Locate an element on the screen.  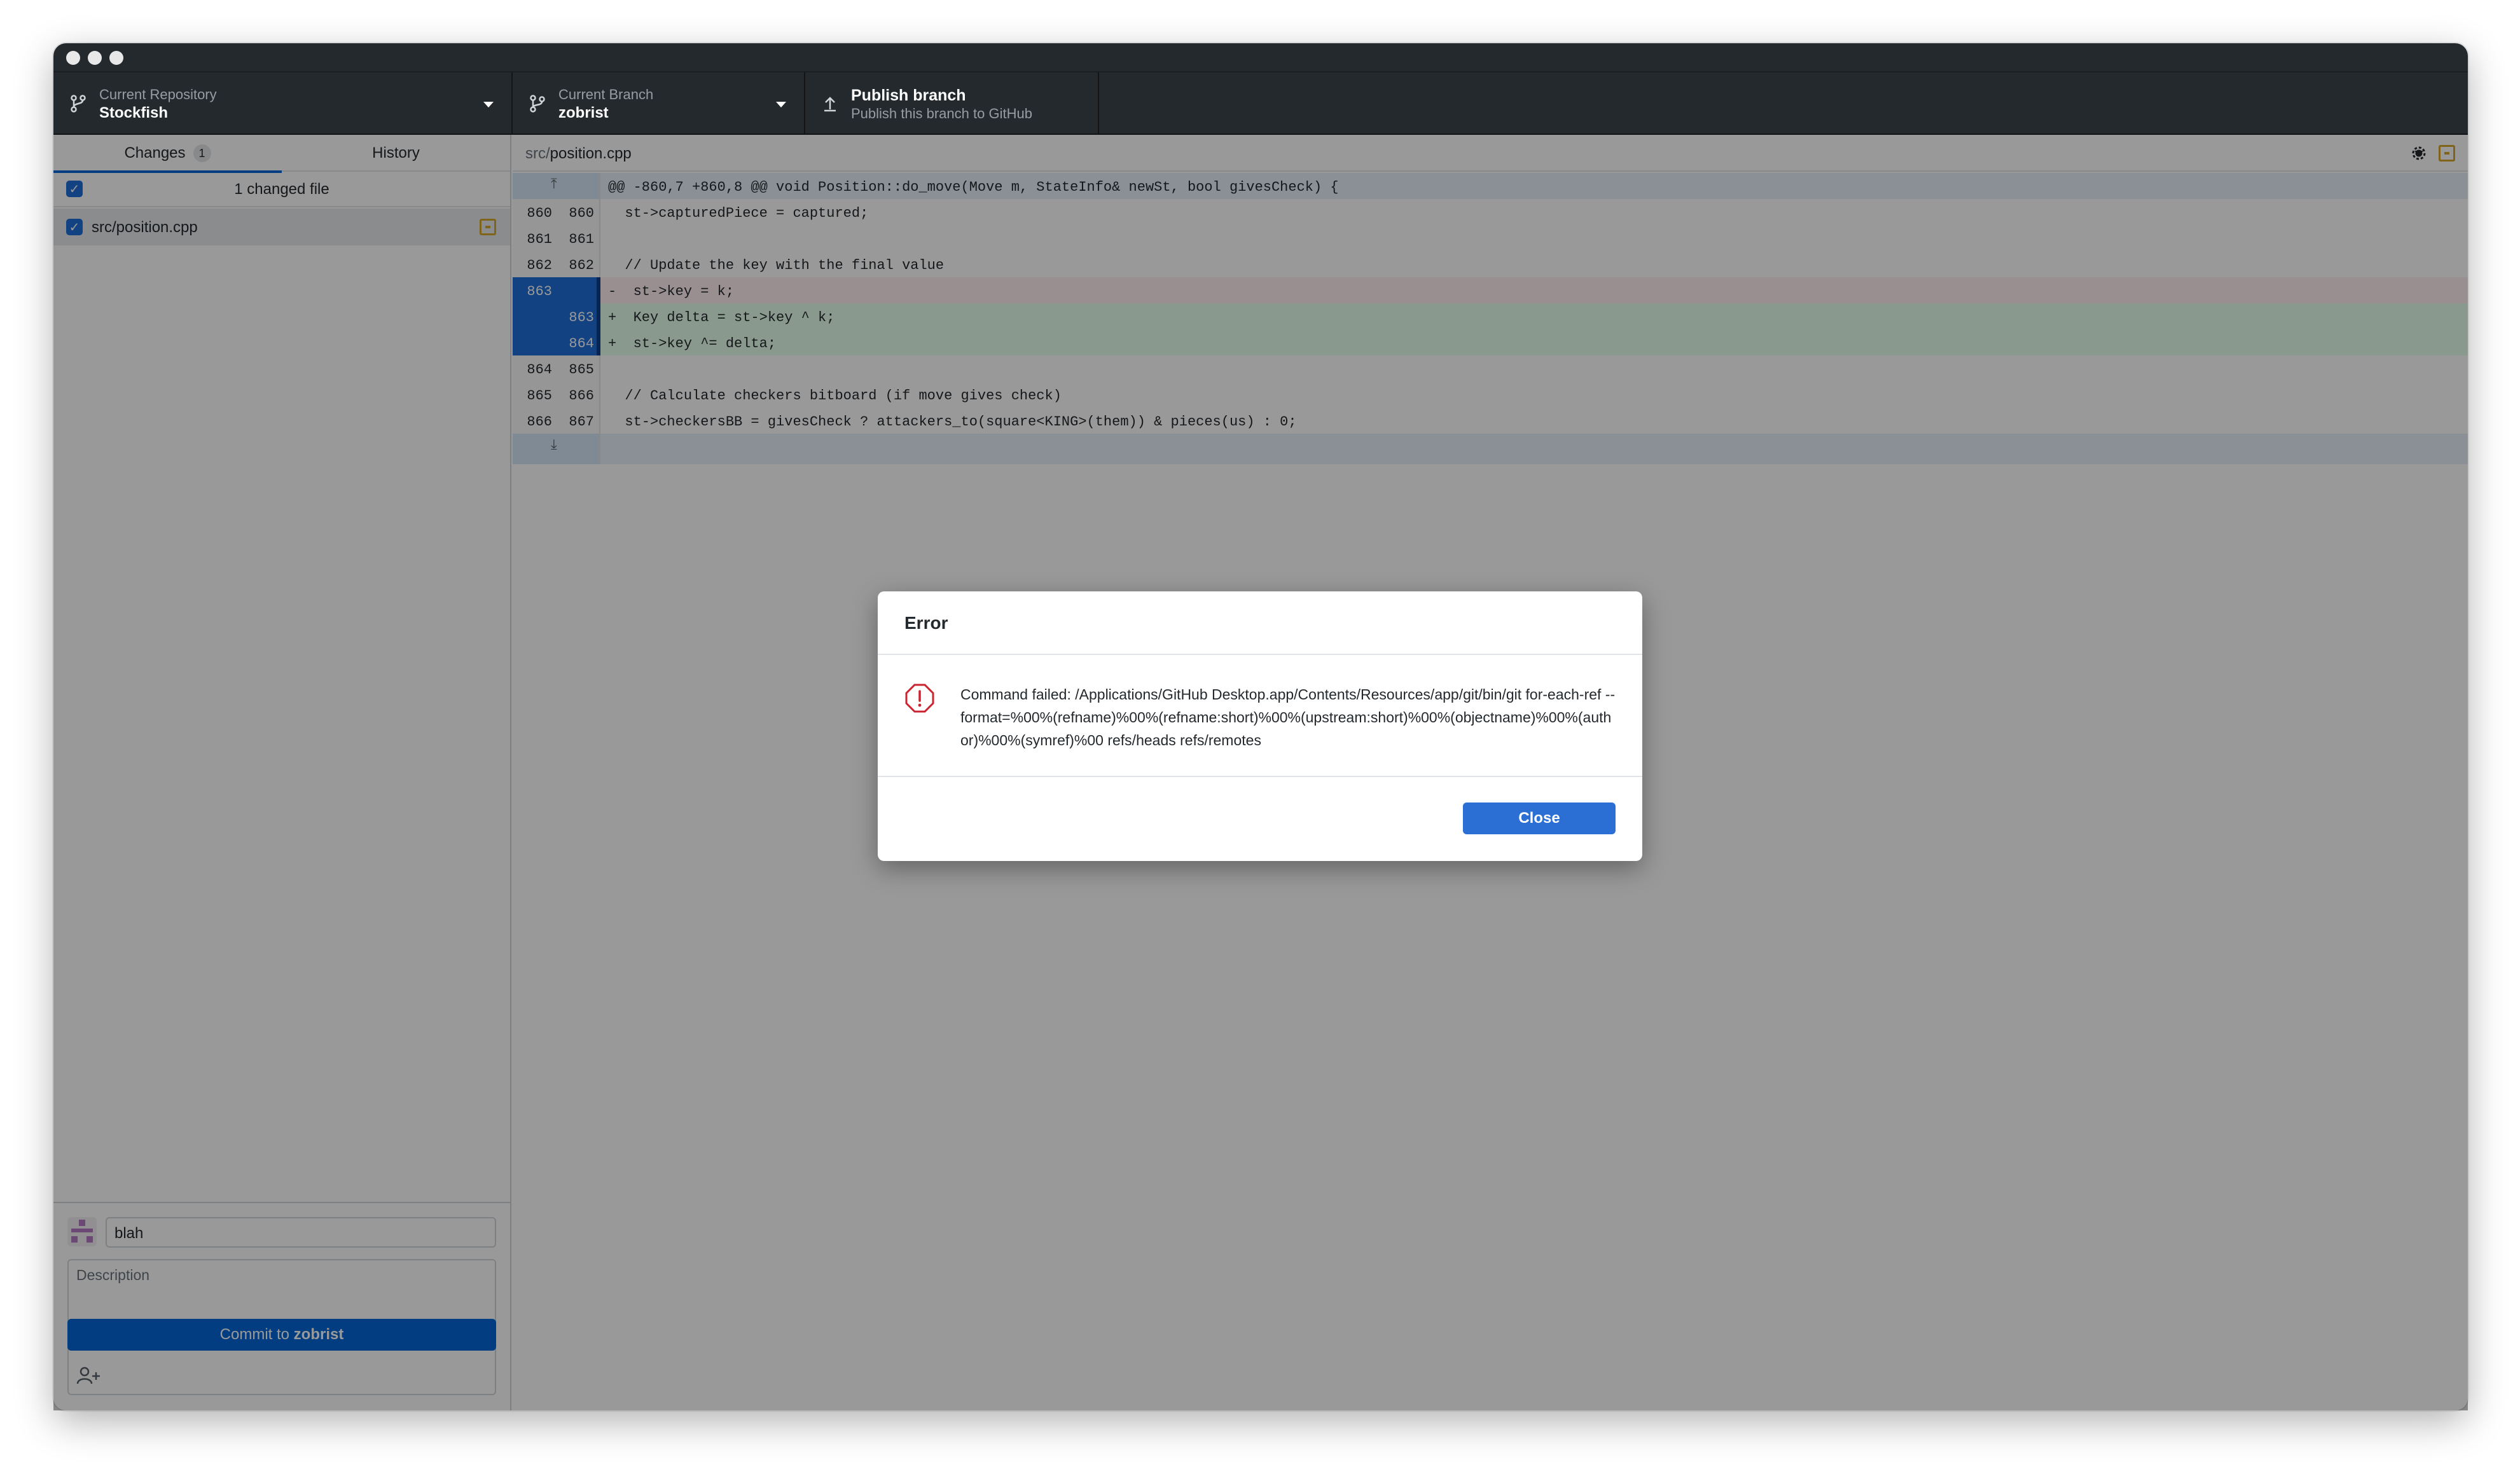
publish-subtitle: Publish this branch to GitHub is located at coordinates (941, 114).